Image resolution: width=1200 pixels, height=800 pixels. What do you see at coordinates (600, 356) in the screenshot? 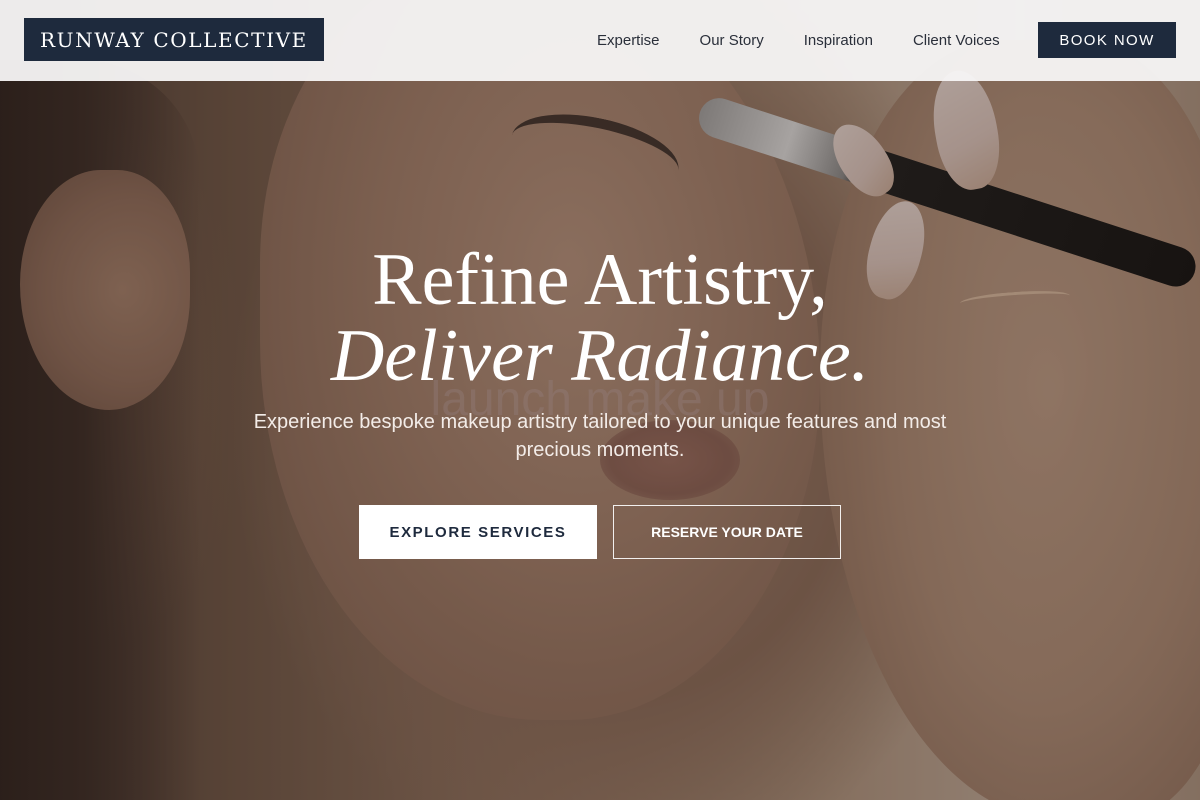
I see `headline-line-2: Deliver Radiance.` at bounding box center [600, 356].